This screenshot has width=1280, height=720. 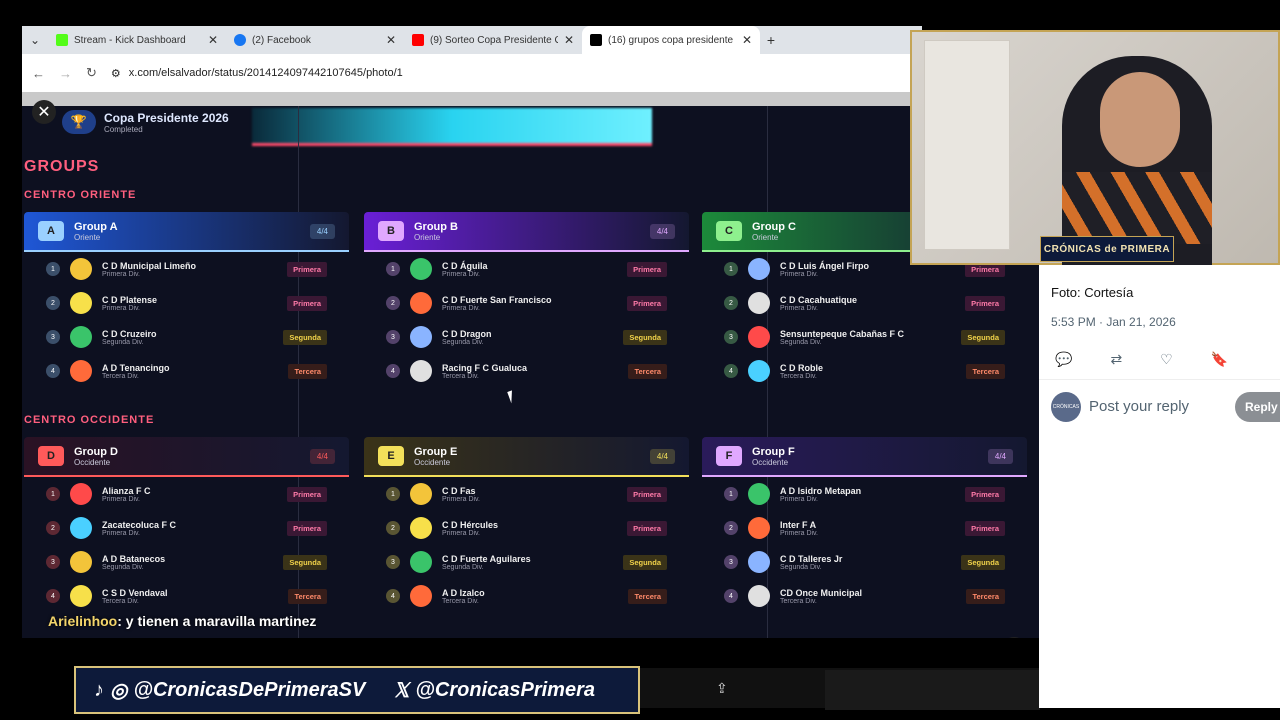 I want to click on tab-label: (9) Sorteo Copa Presidente Gar, so click(x=494, y=40).